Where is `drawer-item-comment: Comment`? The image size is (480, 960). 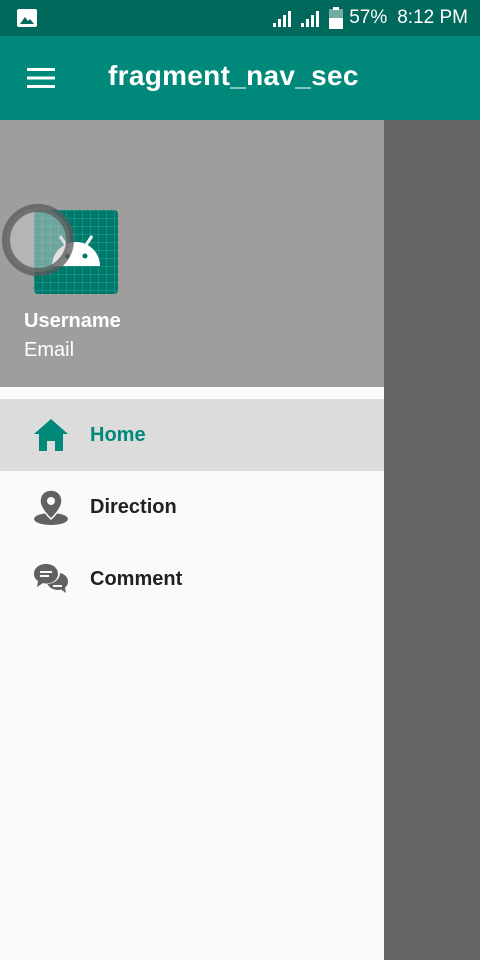 drawer-item-comment: Comment is located at coordinates (192, 579).